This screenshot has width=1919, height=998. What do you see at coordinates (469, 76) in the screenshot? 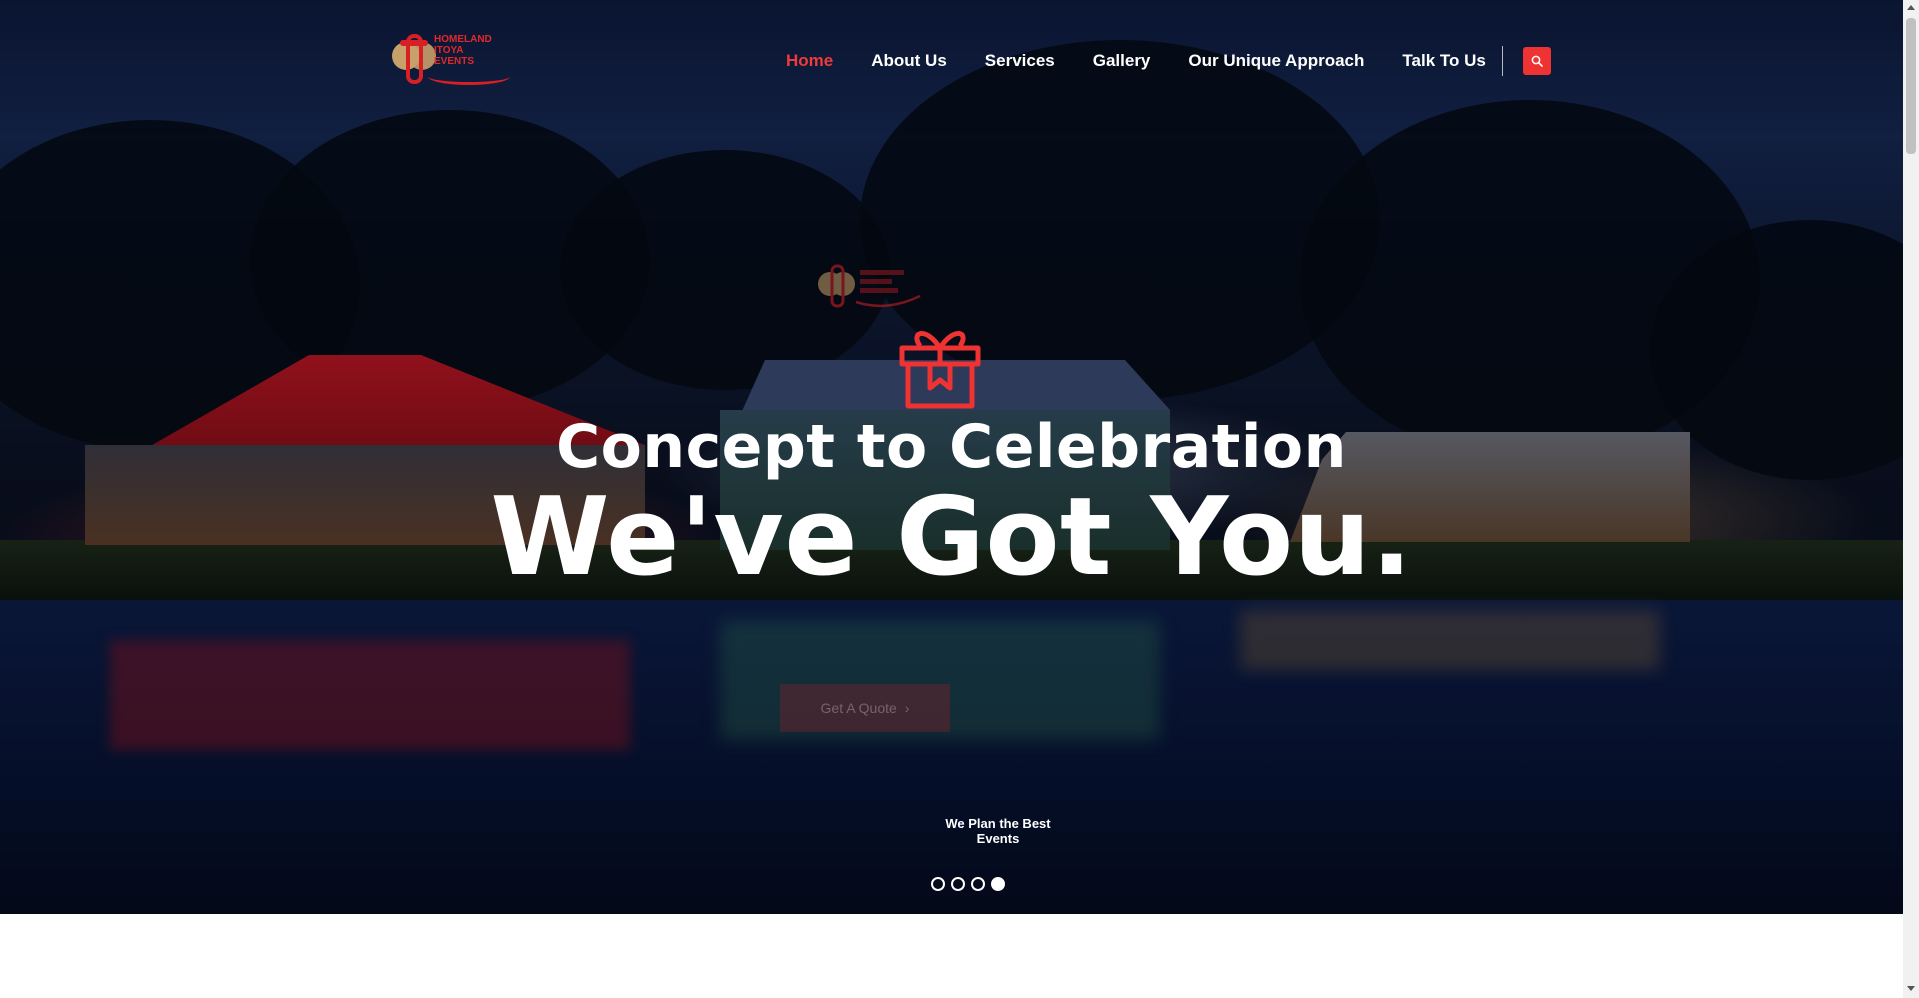
I see `logo-swoosh` at bounding box center [469, 76].